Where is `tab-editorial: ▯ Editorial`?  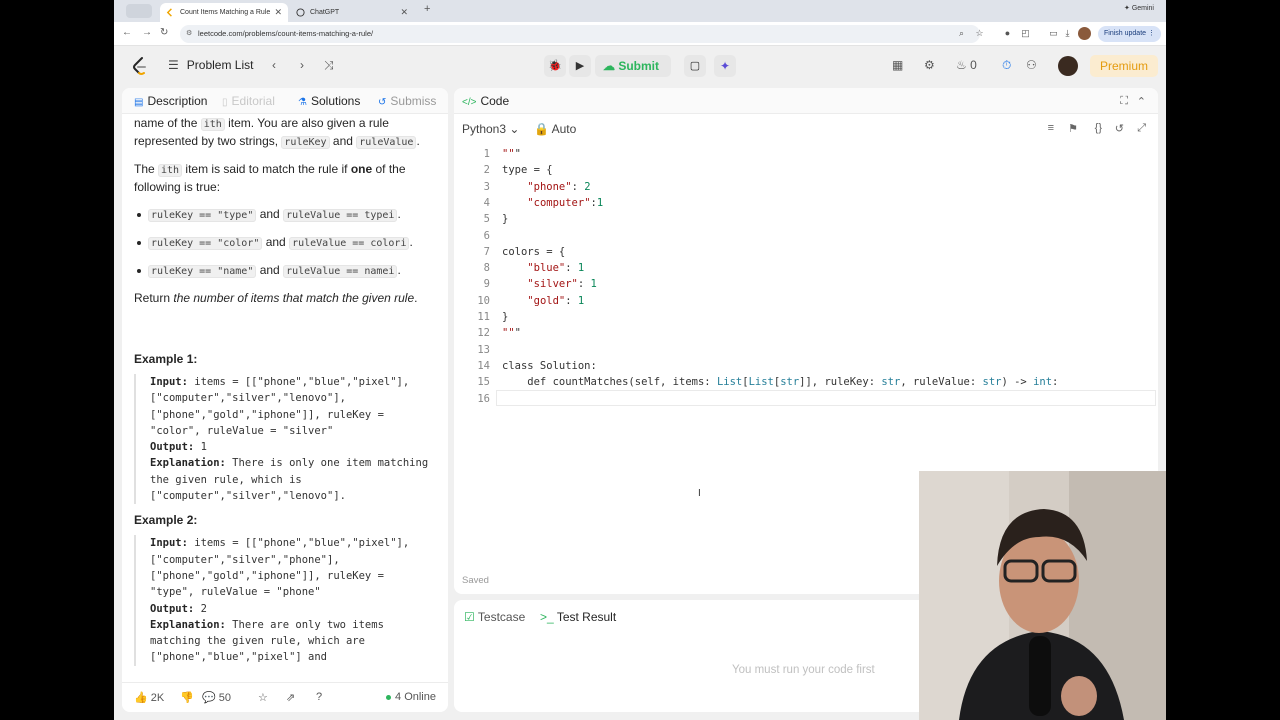 tab-editorial: ▯ Editorial is located at coordinates (248, 101).